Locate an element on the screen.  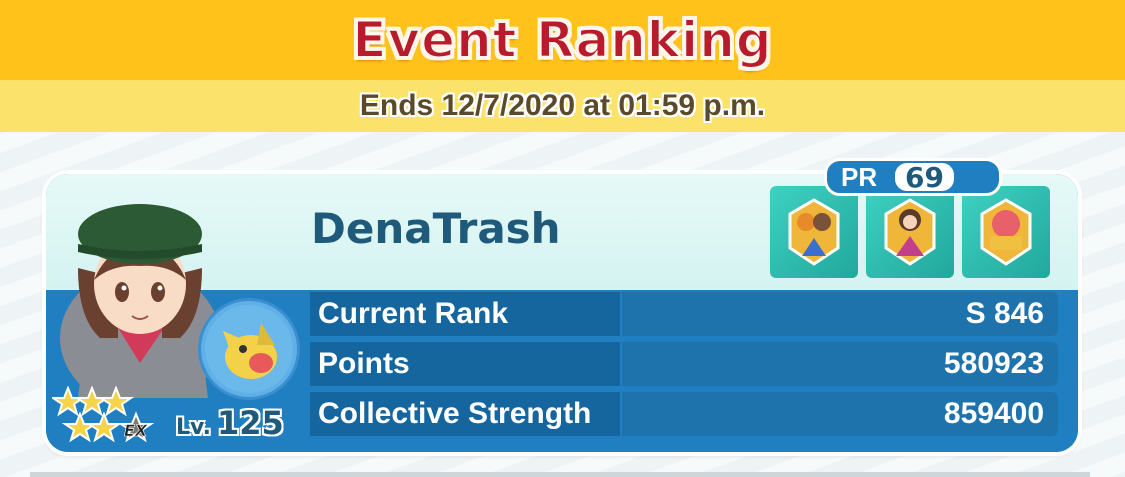
pokemon-partner-icon is located at coordinates (249, 349).